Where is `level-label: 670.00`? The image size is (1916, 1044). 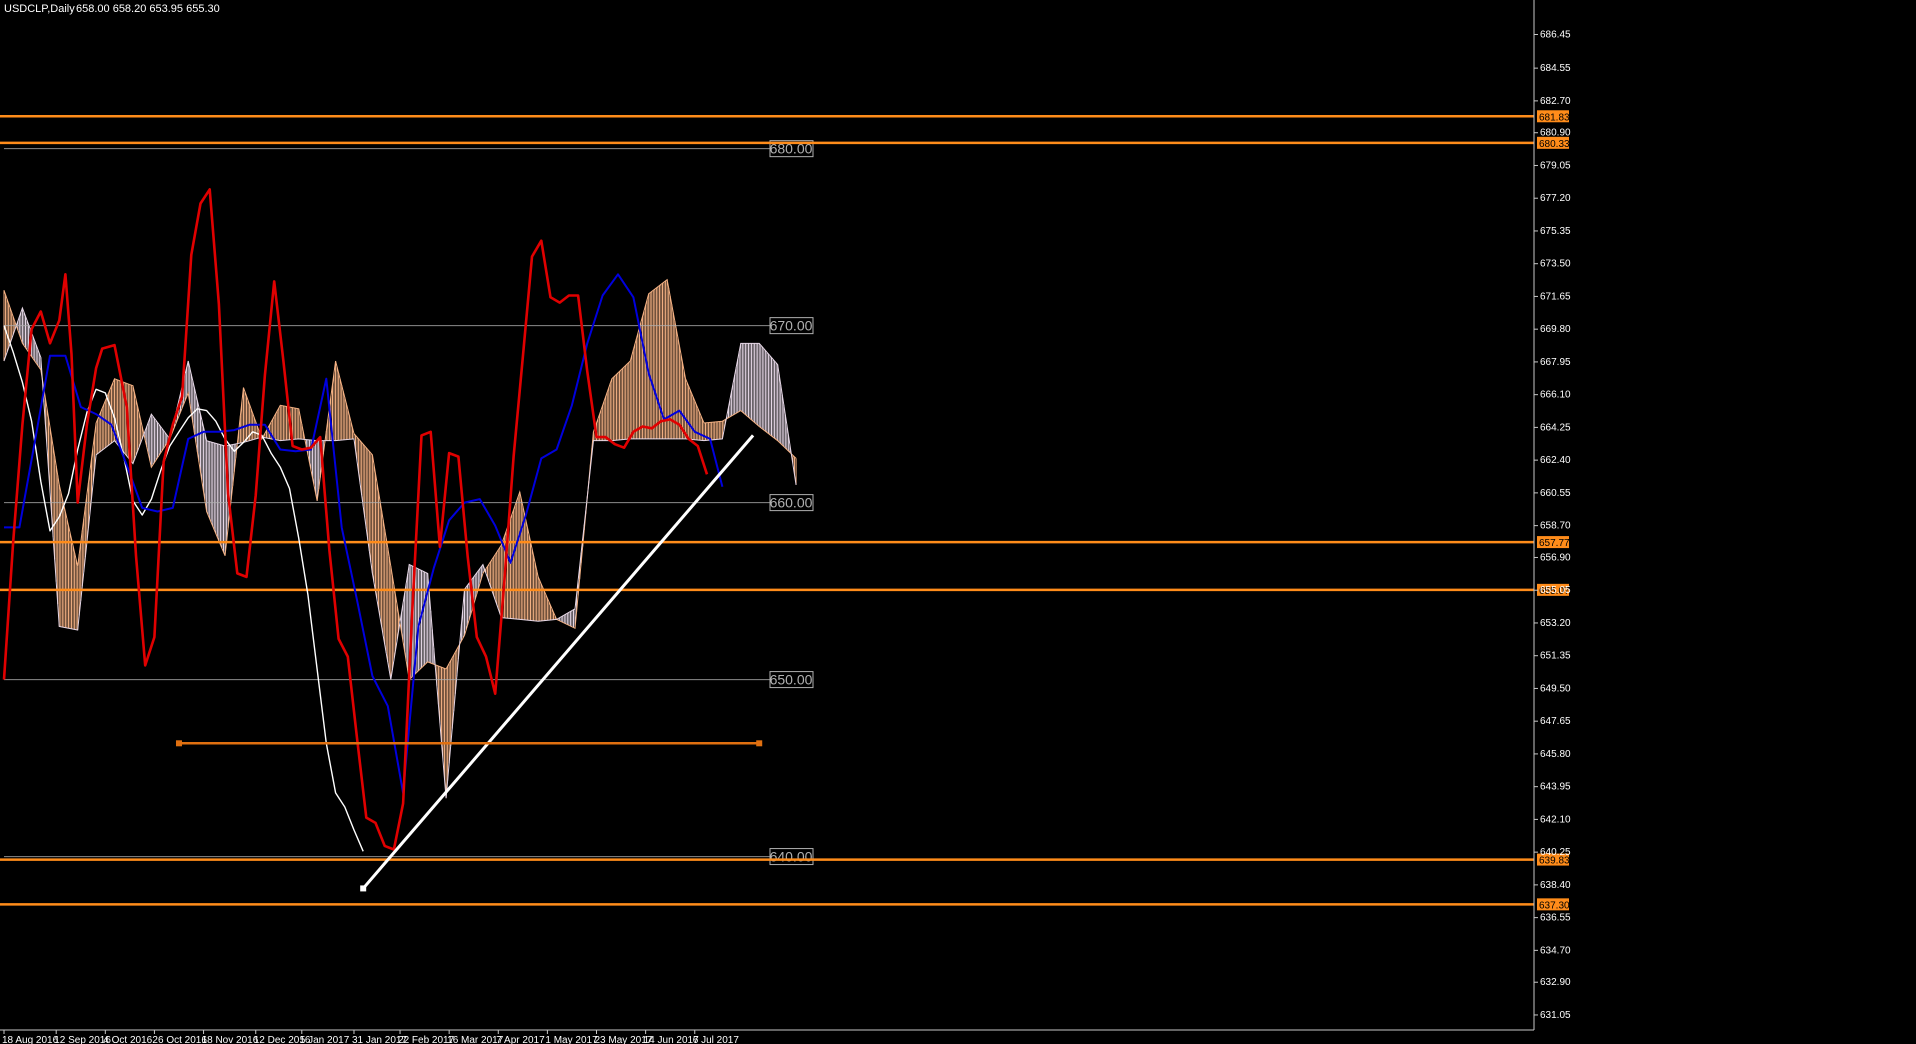 level-label: 670.00 is located at coordinates (791, 326).